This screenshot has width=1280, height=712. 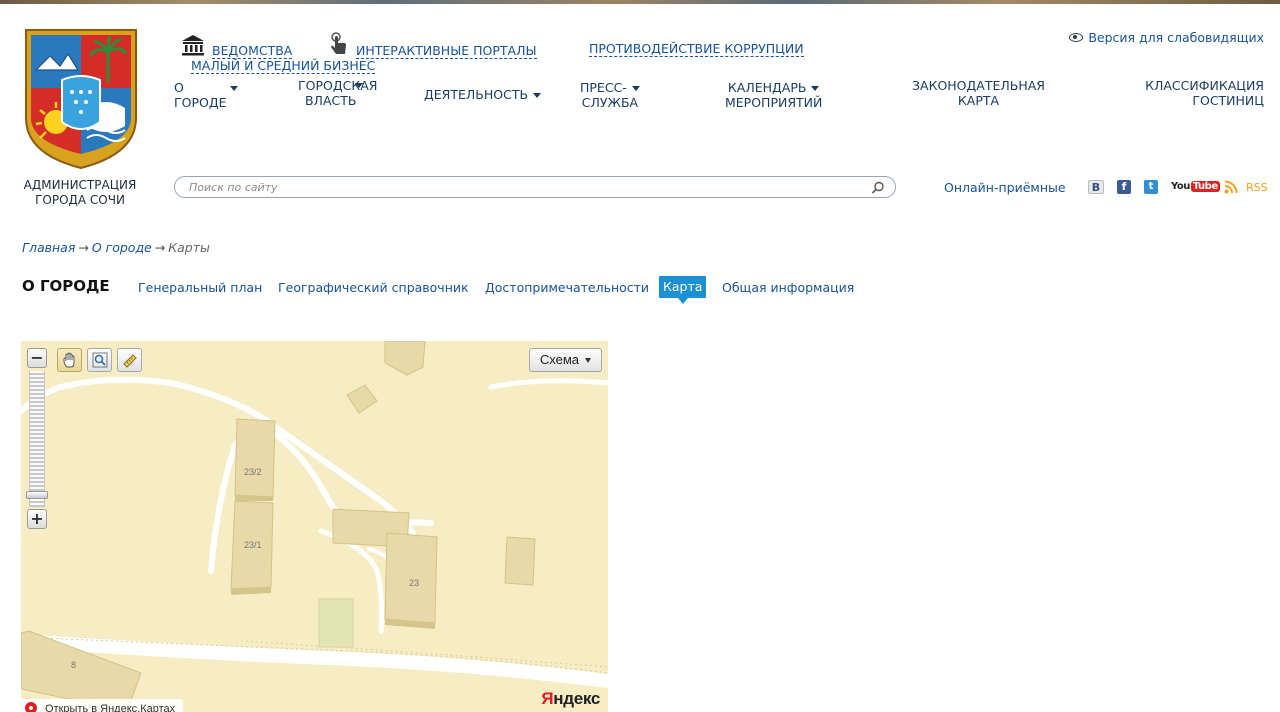 What do you see at coordinates (774, 102) in the screenshot?
I see `nav-calendar-line2: МЕРОПРИЯТИЙ` at bounding box center [774, 102].